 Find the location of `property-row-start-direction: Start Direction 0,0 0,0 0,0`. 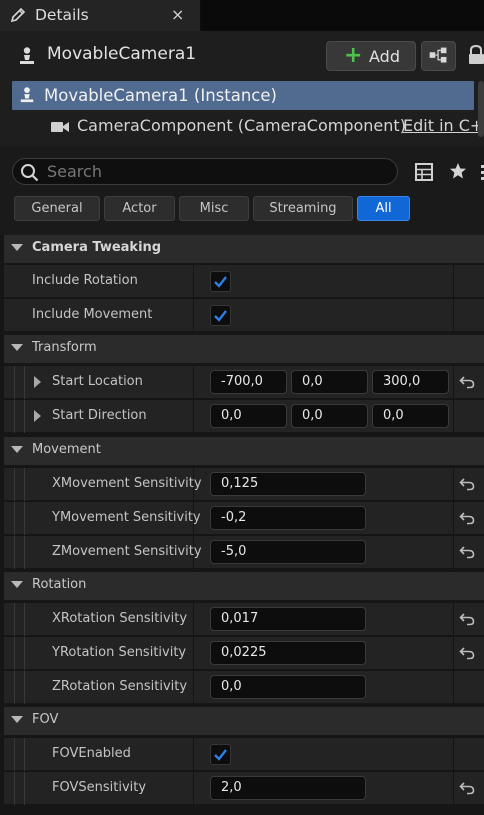

property-row-start-direction: Start Direction 0,0 0,0 0,0 is located at coordinates (244, 416).